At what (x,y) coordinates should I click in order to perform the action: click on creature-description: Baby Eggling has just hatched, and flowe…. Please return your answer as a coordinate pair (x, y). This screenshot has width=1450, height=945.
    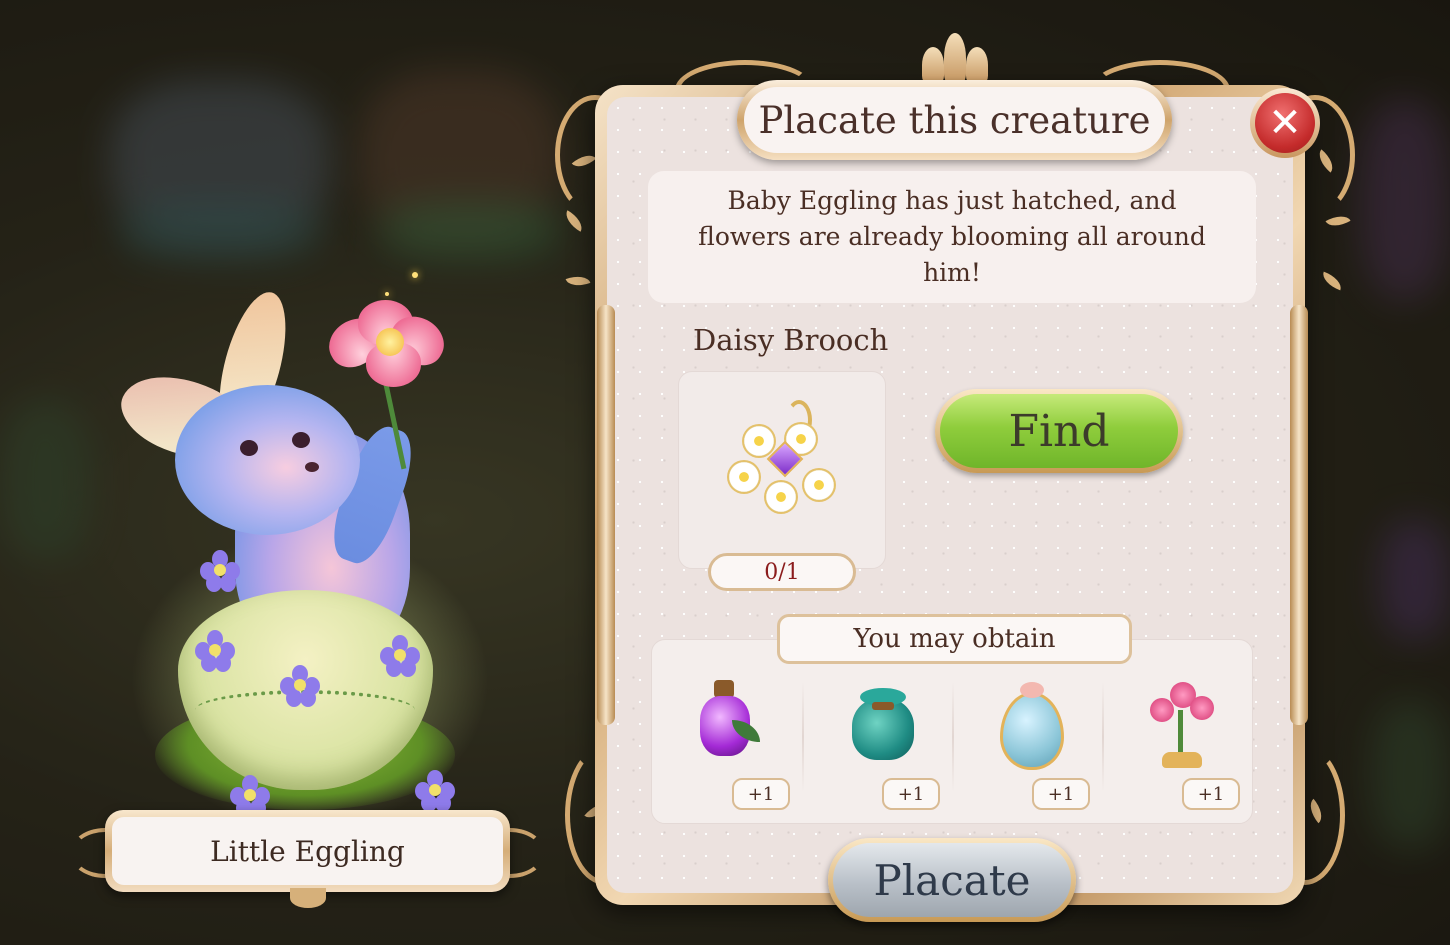
    Looking at the image, I should click on (952, 237).